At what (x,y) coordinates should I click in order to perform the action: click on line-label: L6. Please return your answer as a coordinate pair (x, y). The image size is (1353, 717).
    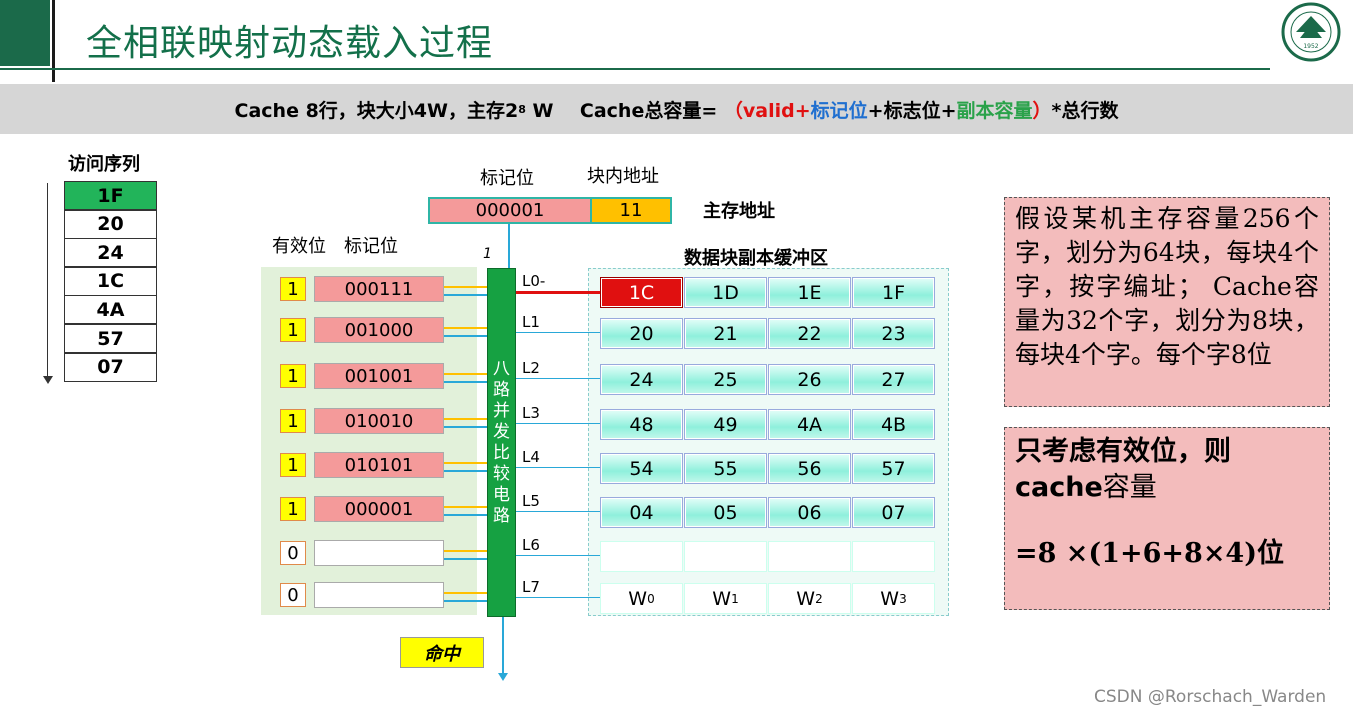
    Looking at the image, I should click on (531, 545).